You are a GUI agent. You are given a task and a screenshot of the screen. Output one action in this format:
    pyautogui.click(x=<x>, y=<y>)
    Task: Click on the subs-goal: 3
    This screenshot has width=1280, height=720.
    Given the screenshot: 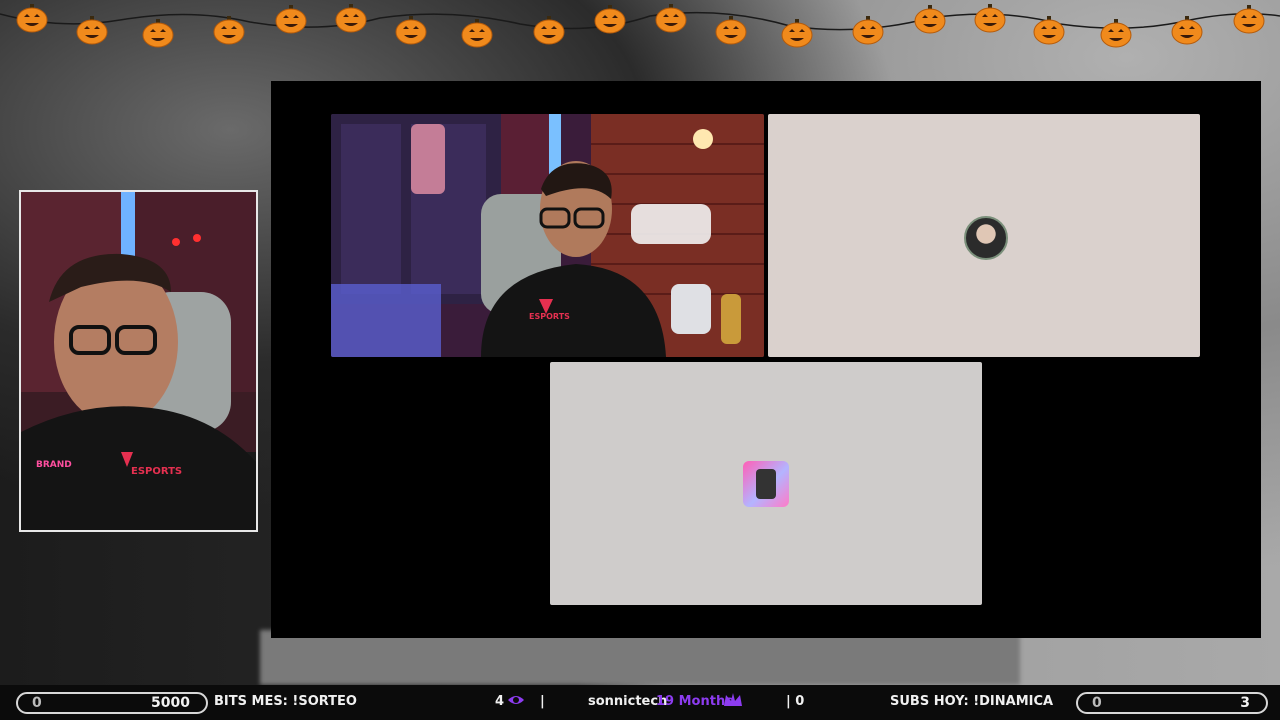 What is the action you would take?
    pyautogui.click(x=1245, y=703)
    